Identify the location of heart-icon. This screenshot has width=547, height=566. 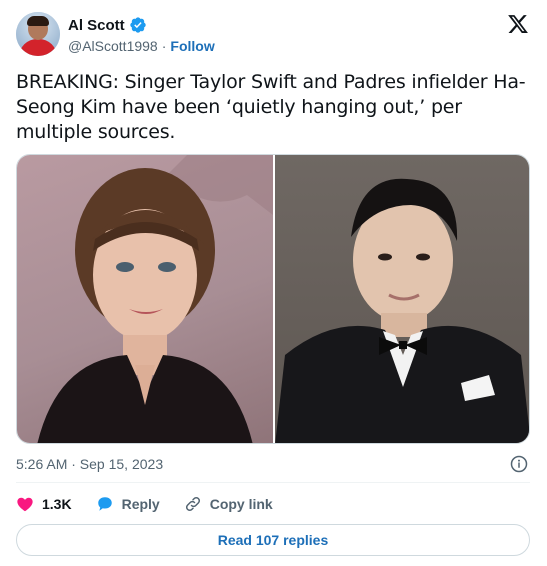
(25, 504).